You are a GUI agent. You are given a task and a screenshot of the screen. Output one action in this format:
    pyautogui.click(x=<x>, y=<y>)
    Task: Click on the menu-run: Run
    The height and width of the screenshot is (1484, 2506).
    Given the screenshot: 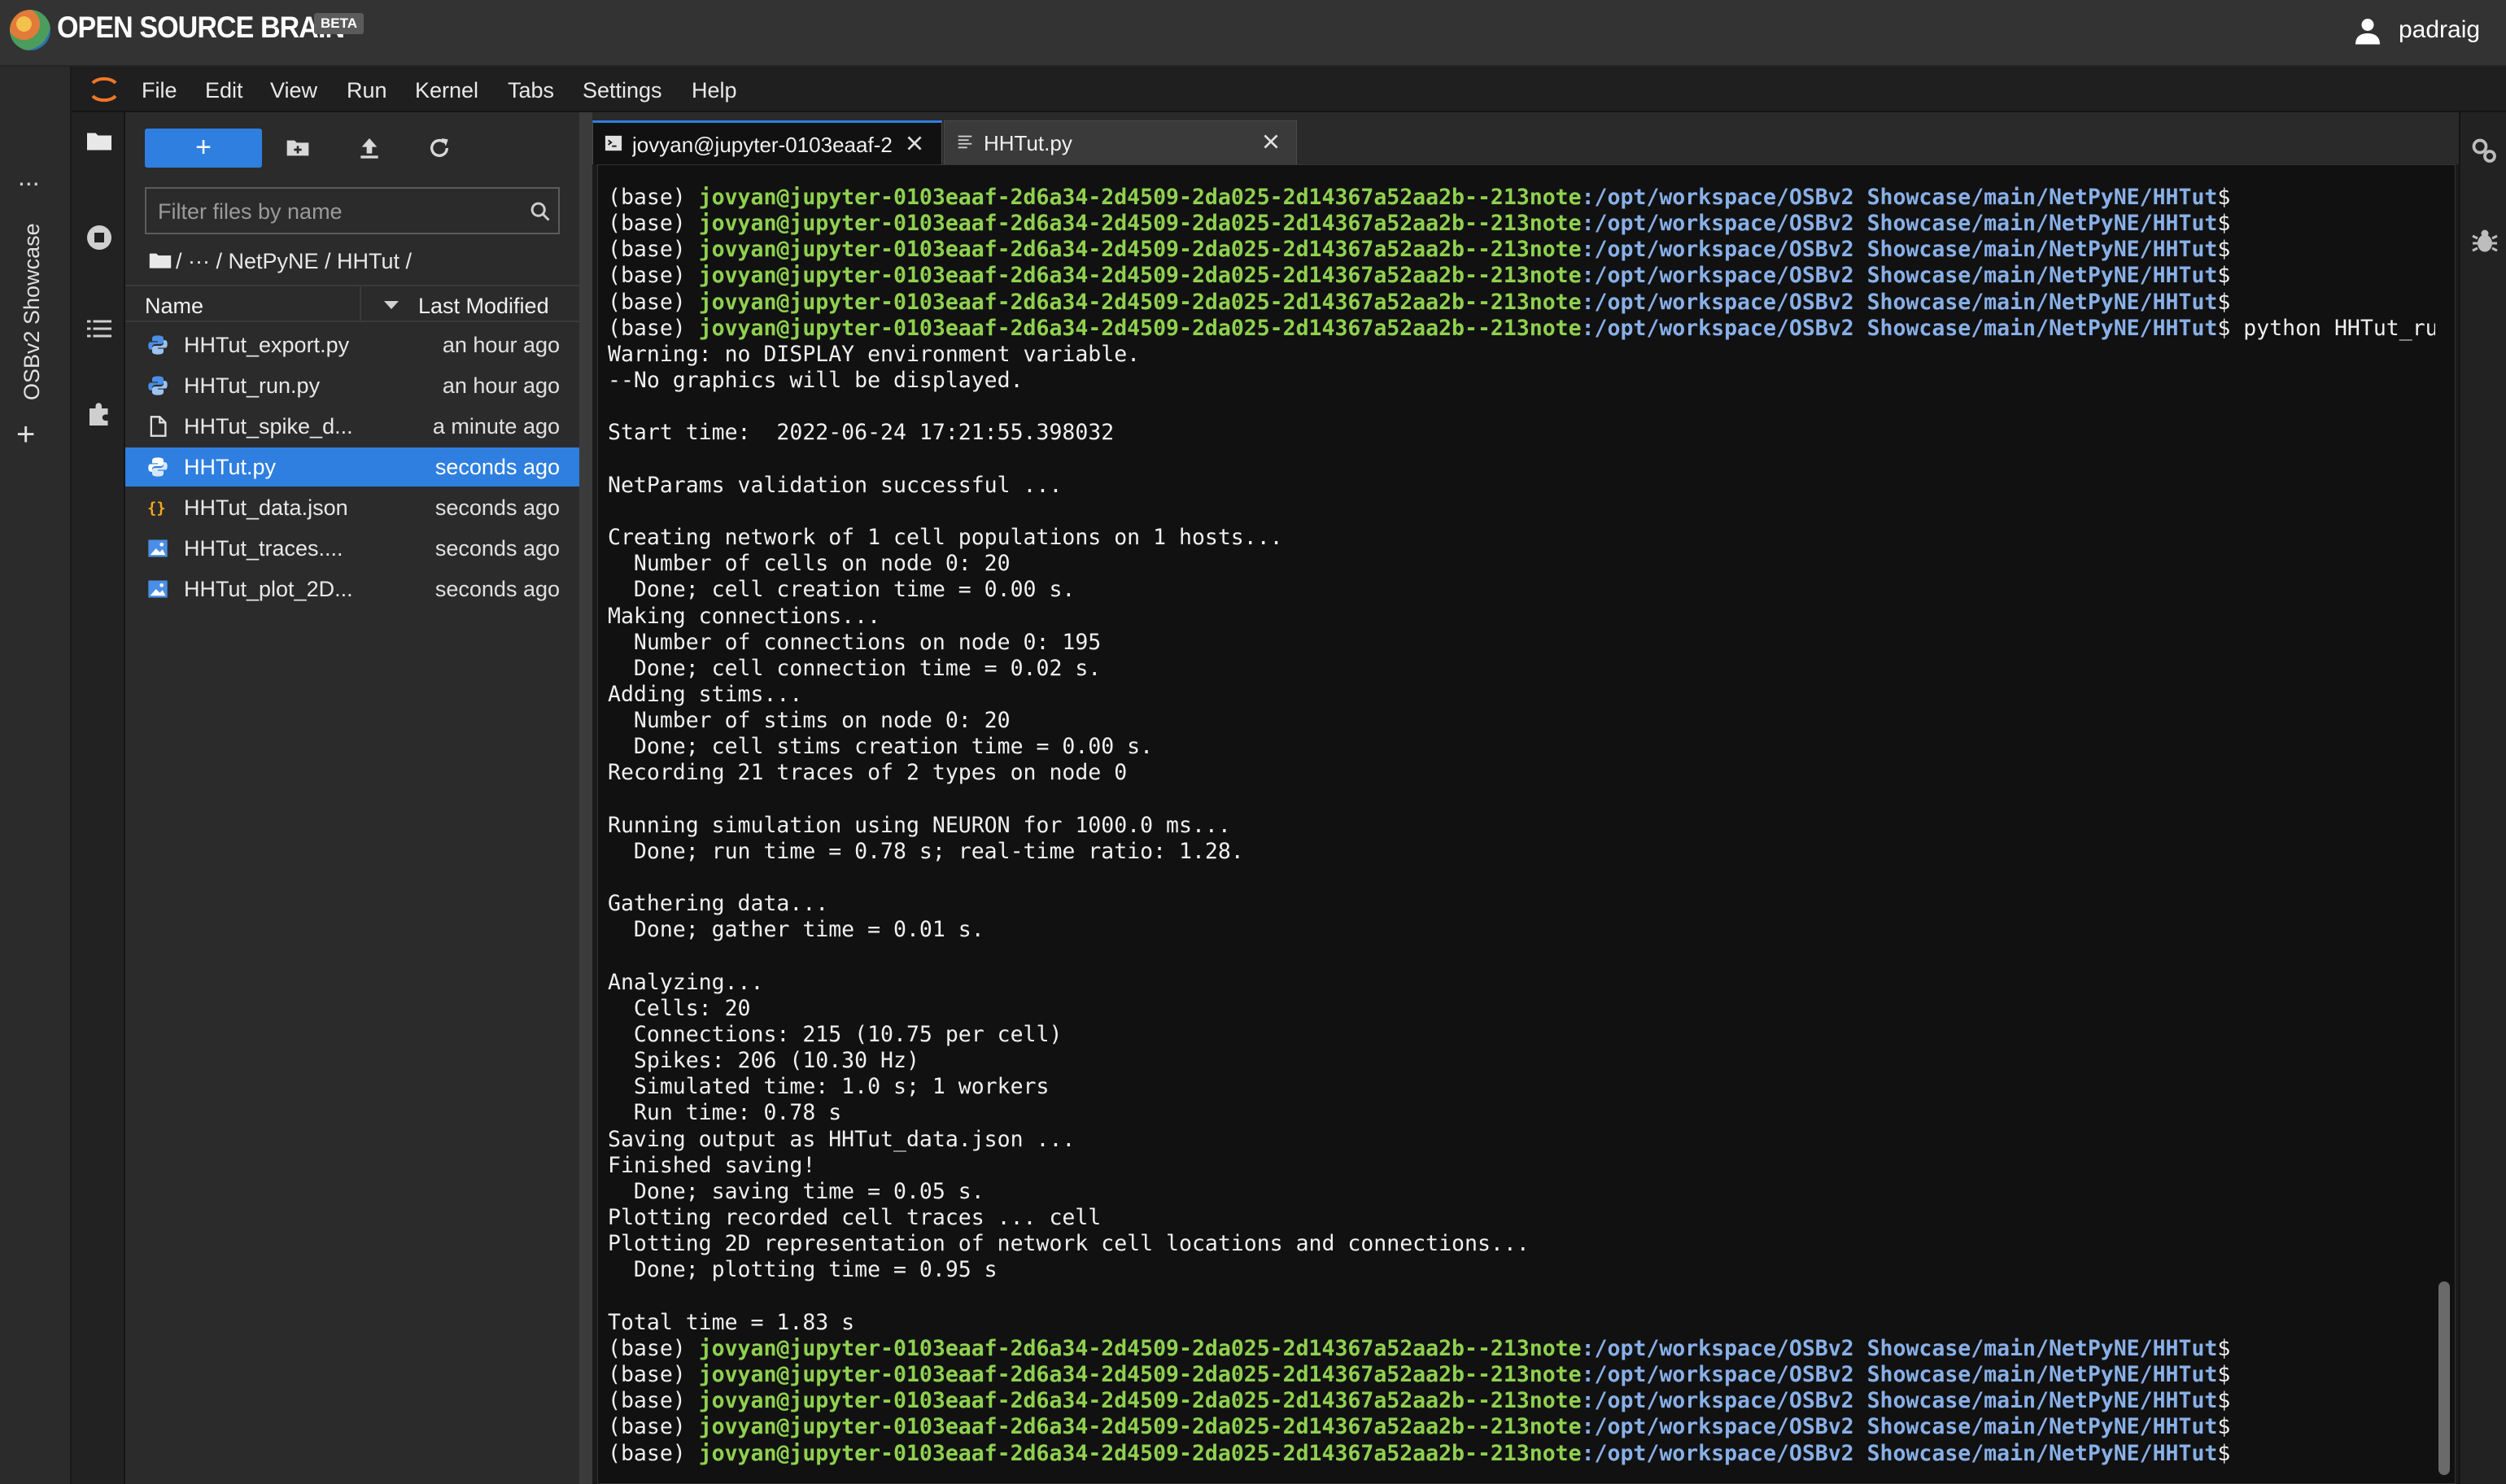 What is the action you would take?
    pyautogui.click(x=367, y=91)
    